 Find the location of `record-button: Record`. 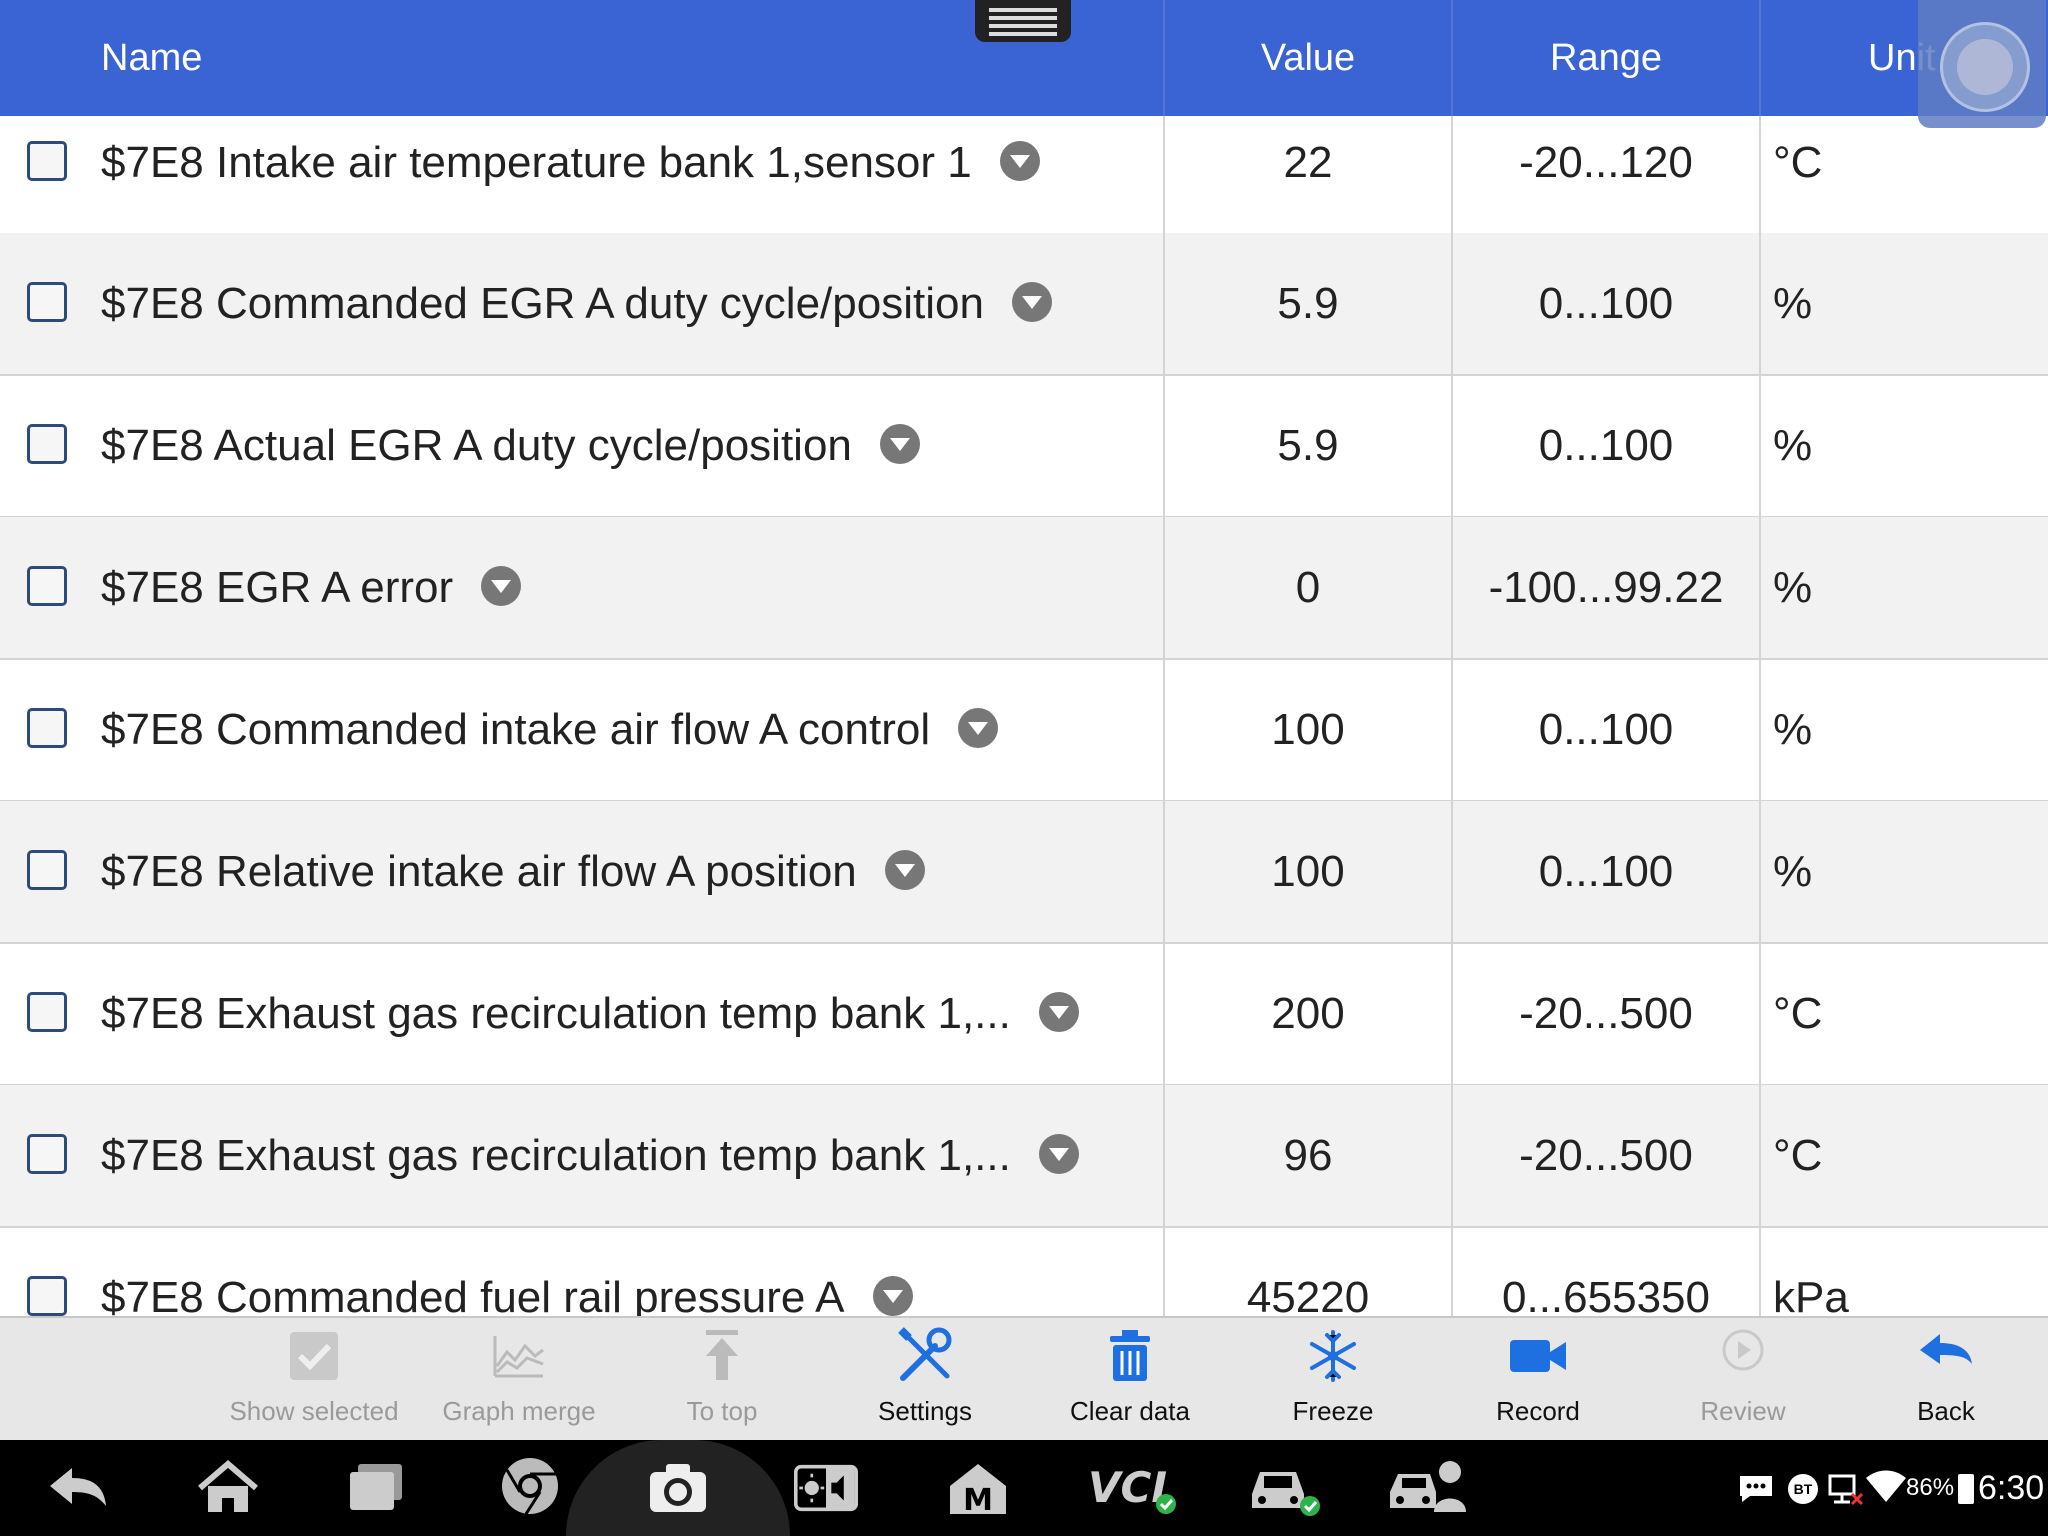

record-button: Record is located at coordinates (1538, 1380).